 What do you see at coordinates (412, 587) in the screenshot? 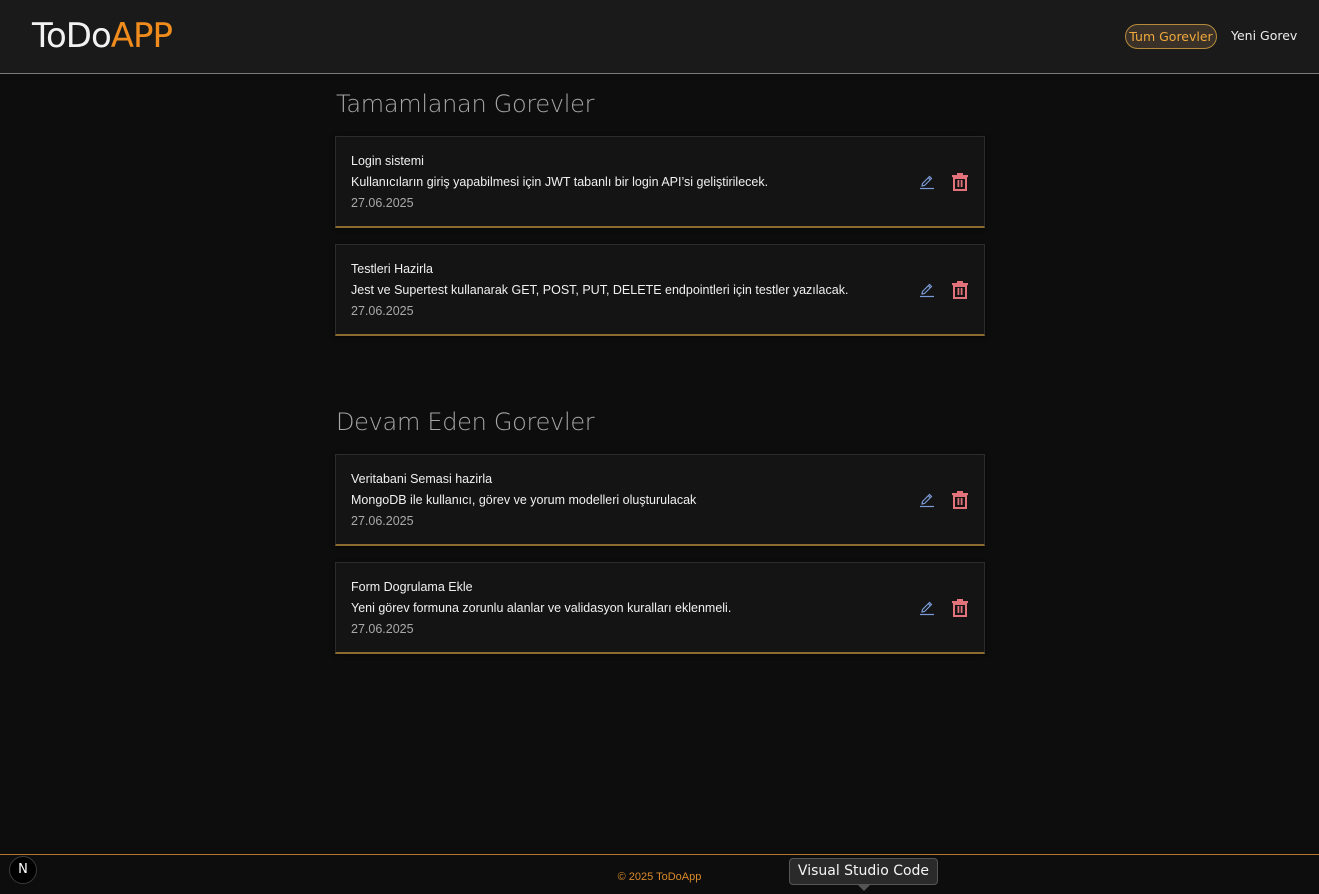
I see `task-title: Form Dogrulama Ekle` at bounding box center [412, 587].